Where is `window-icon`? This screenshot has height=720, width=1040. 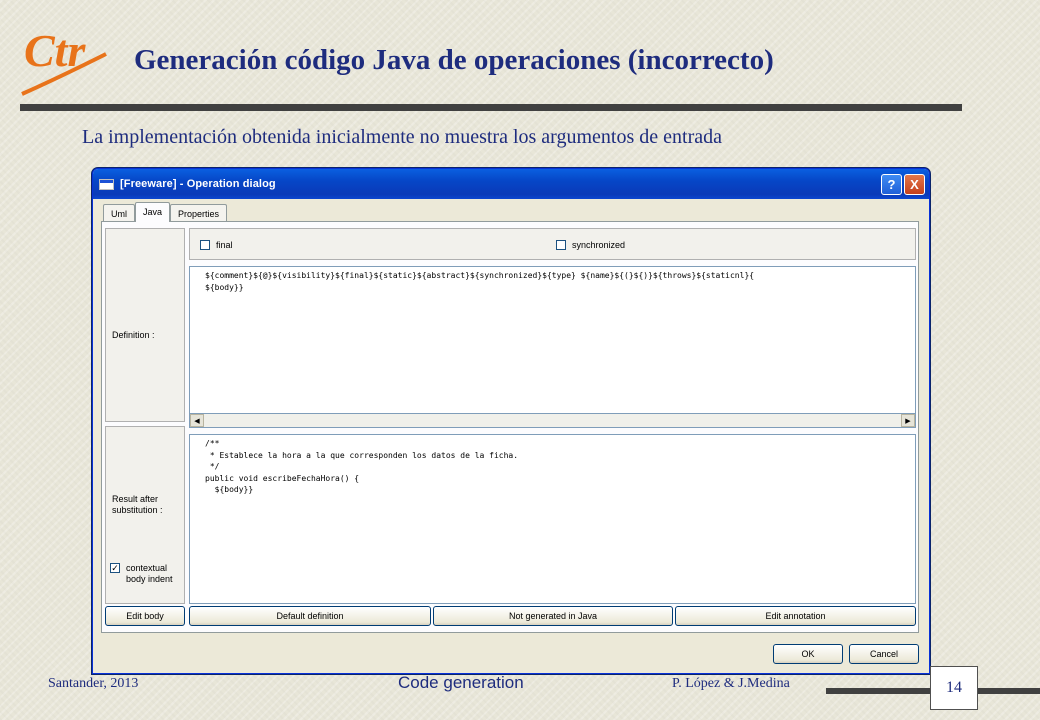 window-icon is located at coordinates (106, 184).